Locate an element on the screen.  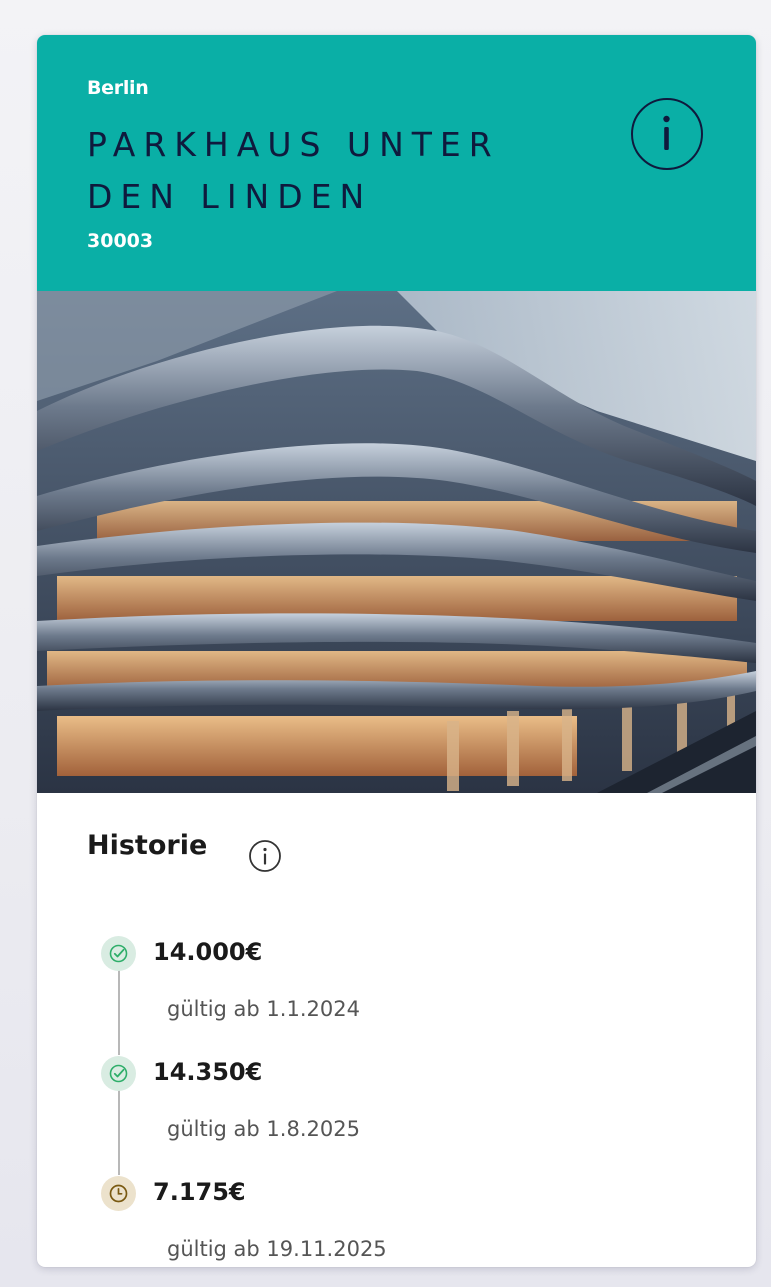
history-price: 14.000€ is located at coordinates (208, 952).